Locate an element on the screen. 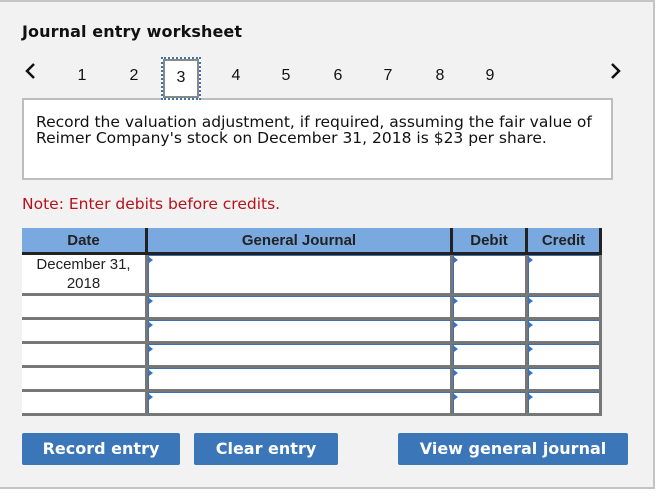 This screenshot has height=502, width=666. tab-1: 1 is located at coordinates (82, 76).